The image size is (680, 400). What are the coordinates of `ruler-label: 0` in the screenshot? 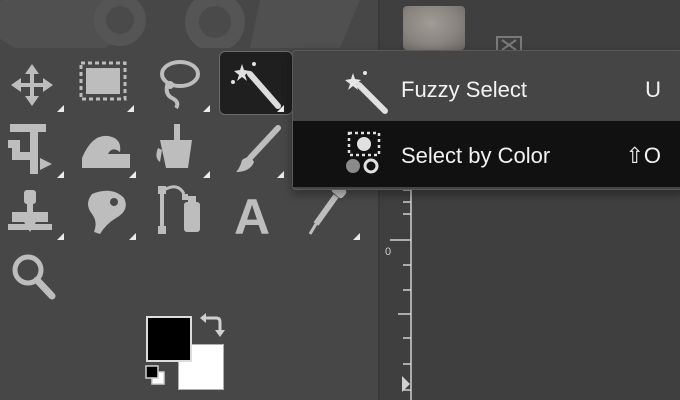 It's located at (388, 252).